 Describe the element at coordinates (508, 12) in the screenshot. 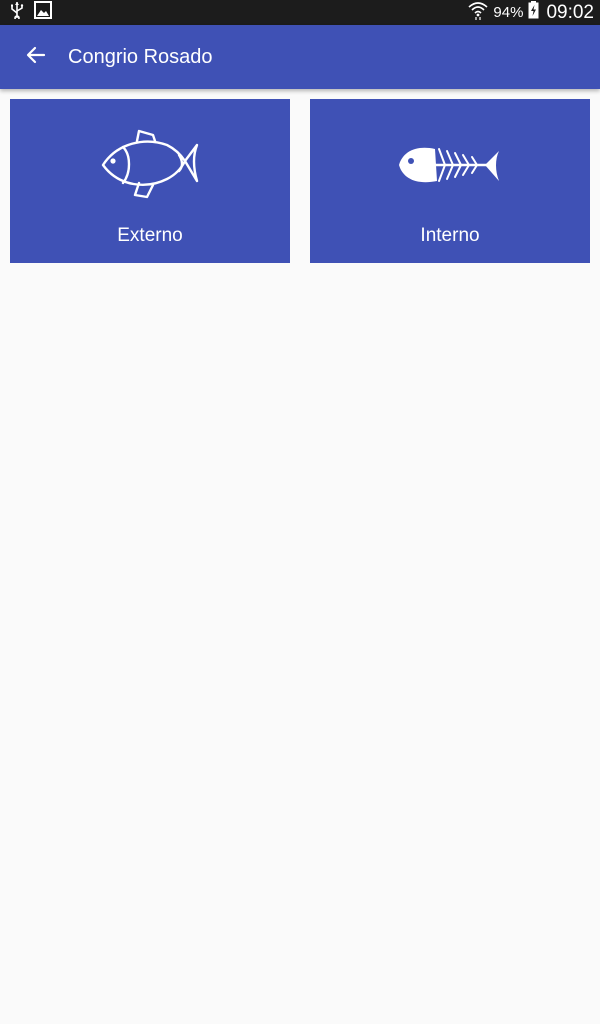

I see `battery-percent: 94%` at that location.